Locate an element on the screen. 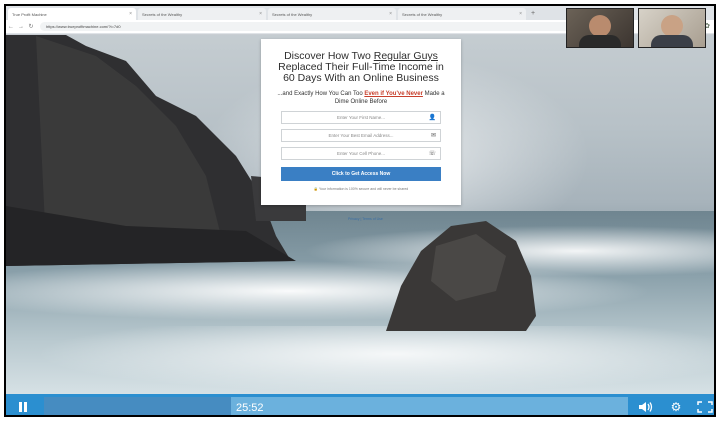 The height and width of the screenshot is (421, 722). first-name-field: Enter Your First Name... 👤 is located at coordinates (361, 117).